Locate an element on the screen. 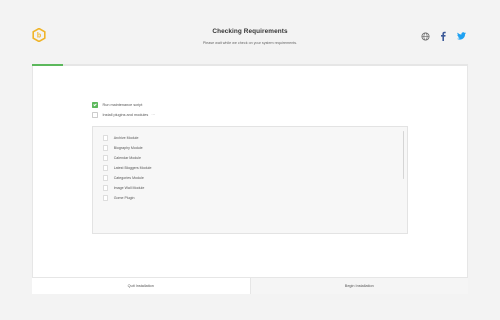 This screenshot has width=500, height=320. list-item: Categories Module is located at coordinates (123, 178).